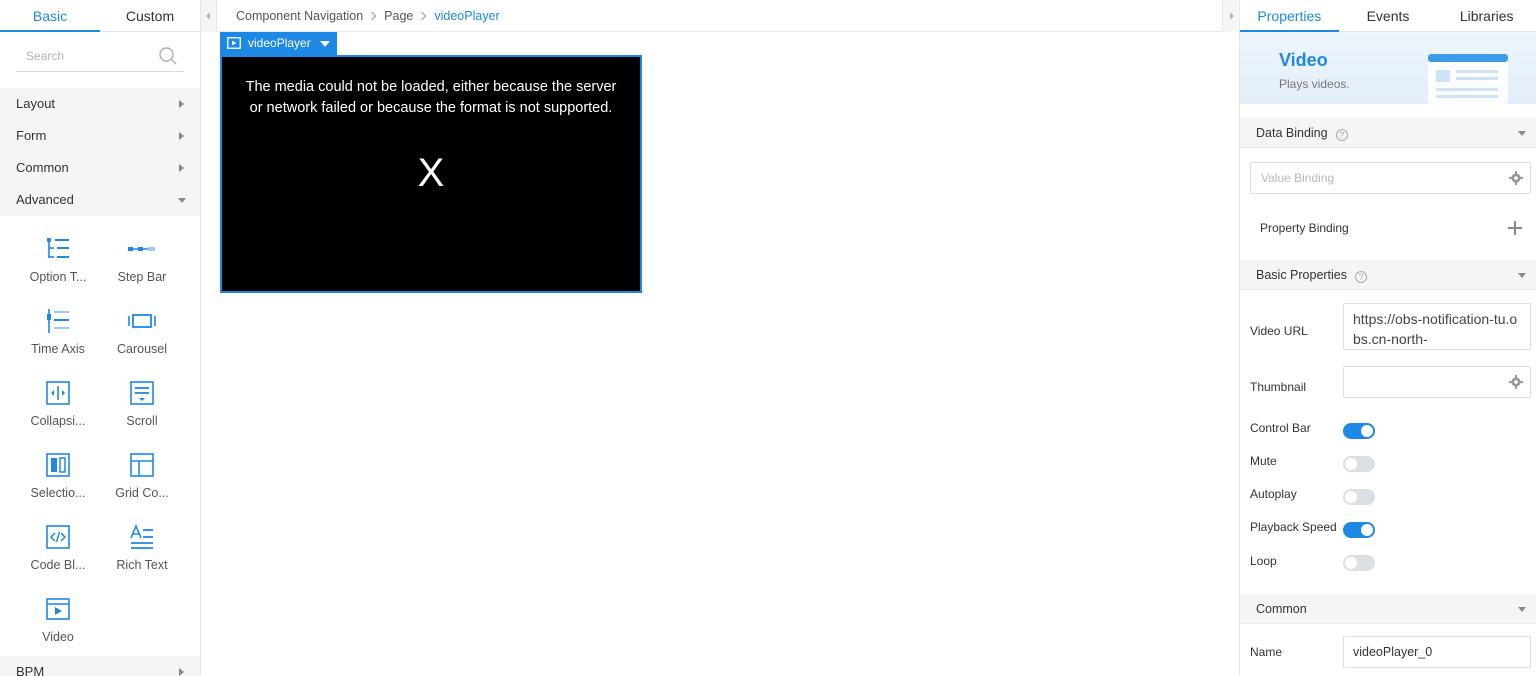  I want to click on section-title: Basic Properties, so click(1302, 275).